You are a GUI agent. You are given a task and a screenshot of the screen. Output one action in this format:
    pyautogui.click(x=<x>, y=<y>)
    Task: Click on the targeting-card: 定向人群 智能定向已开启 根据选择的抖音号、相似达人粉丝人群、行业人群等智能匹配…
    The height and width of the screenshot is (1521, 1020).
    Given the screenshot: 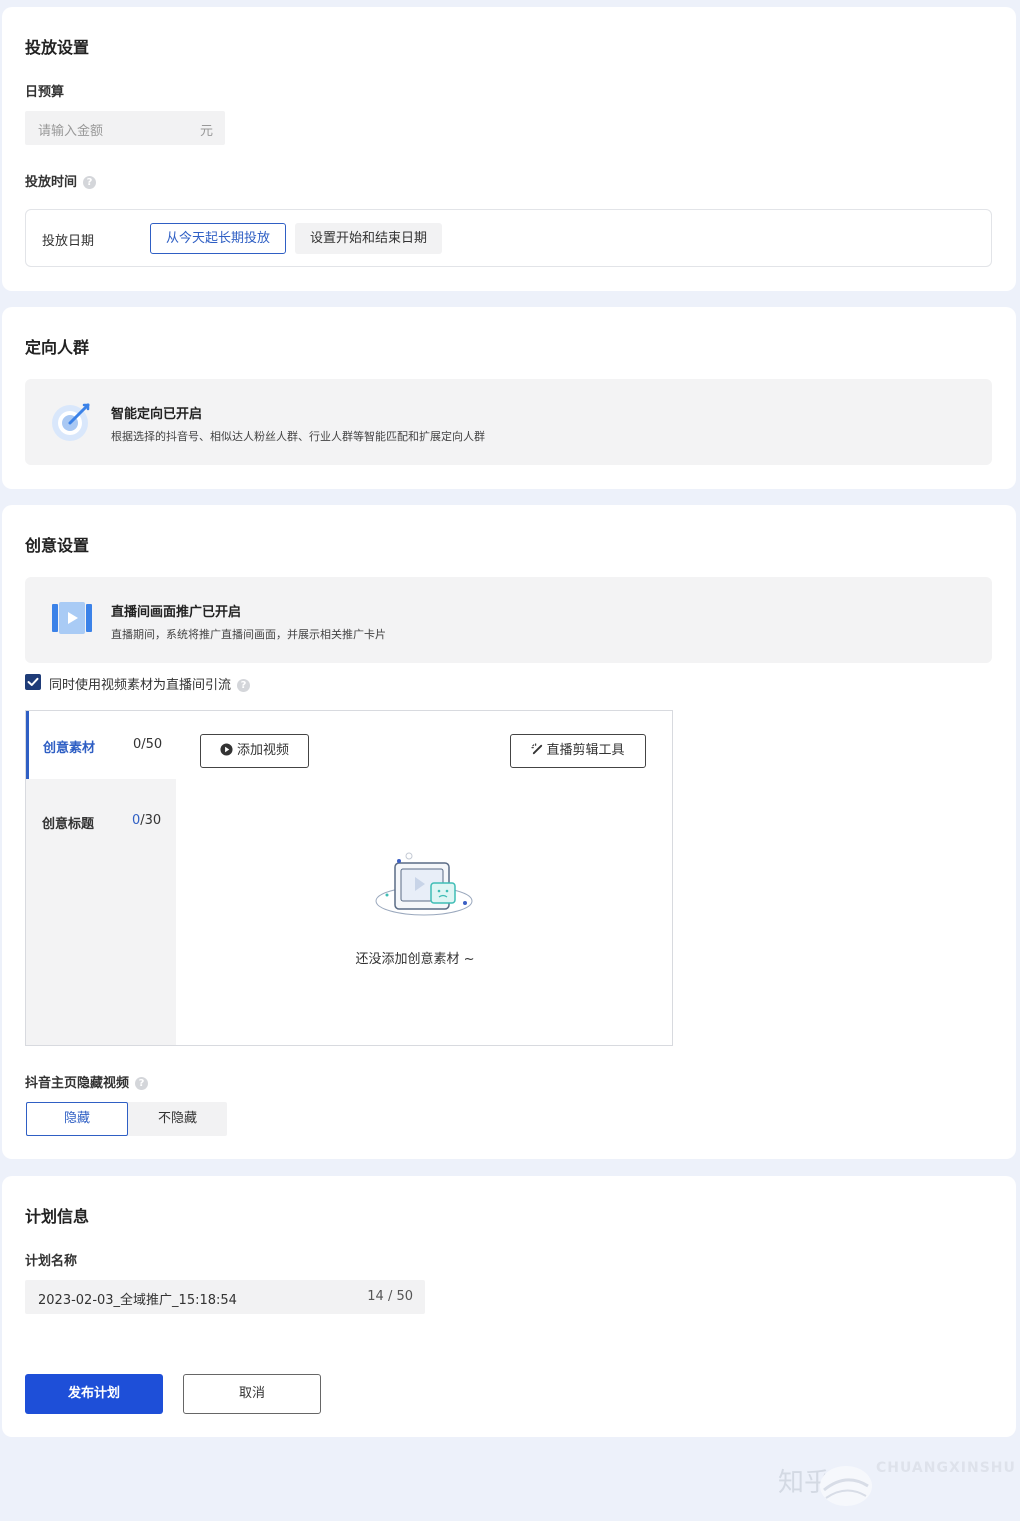 What is the action you would take?
    pyautogui.click(x=509, y=398)
    